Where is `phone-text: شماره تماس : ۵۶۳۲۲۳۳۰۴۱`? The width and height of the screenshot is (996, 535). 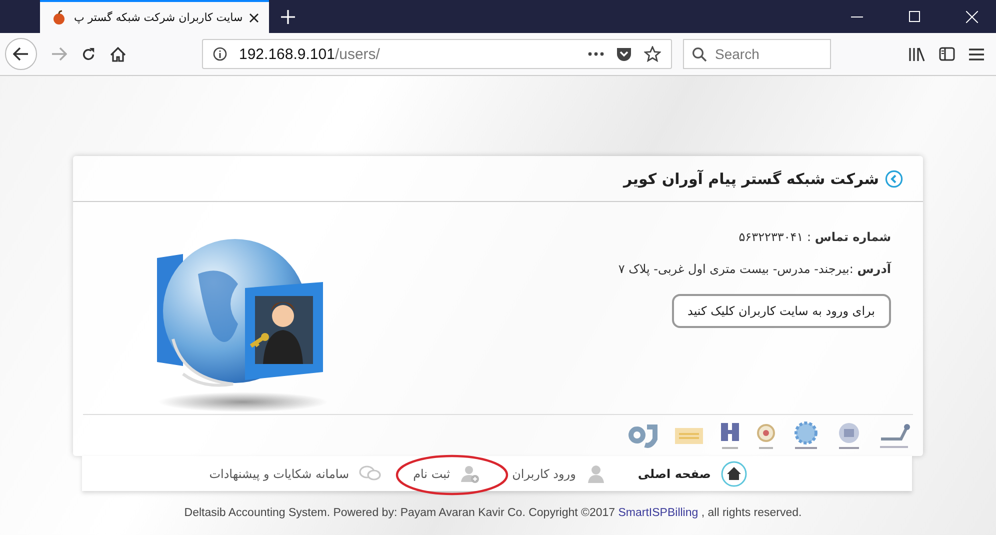
phone-text: شماره تماس : ۵۶۳۲۲۳۳۰۴۱ is located at coordinates (814, 237).